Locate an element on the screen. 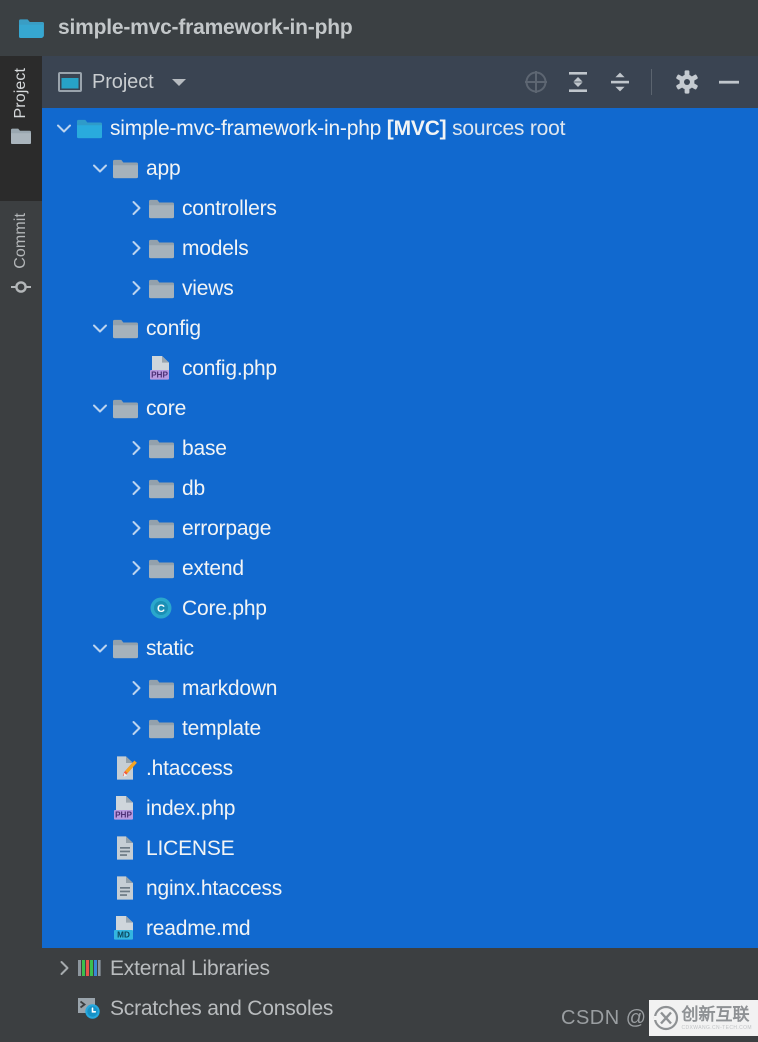  php-class-icon: C is located at coordinates (161, 608).